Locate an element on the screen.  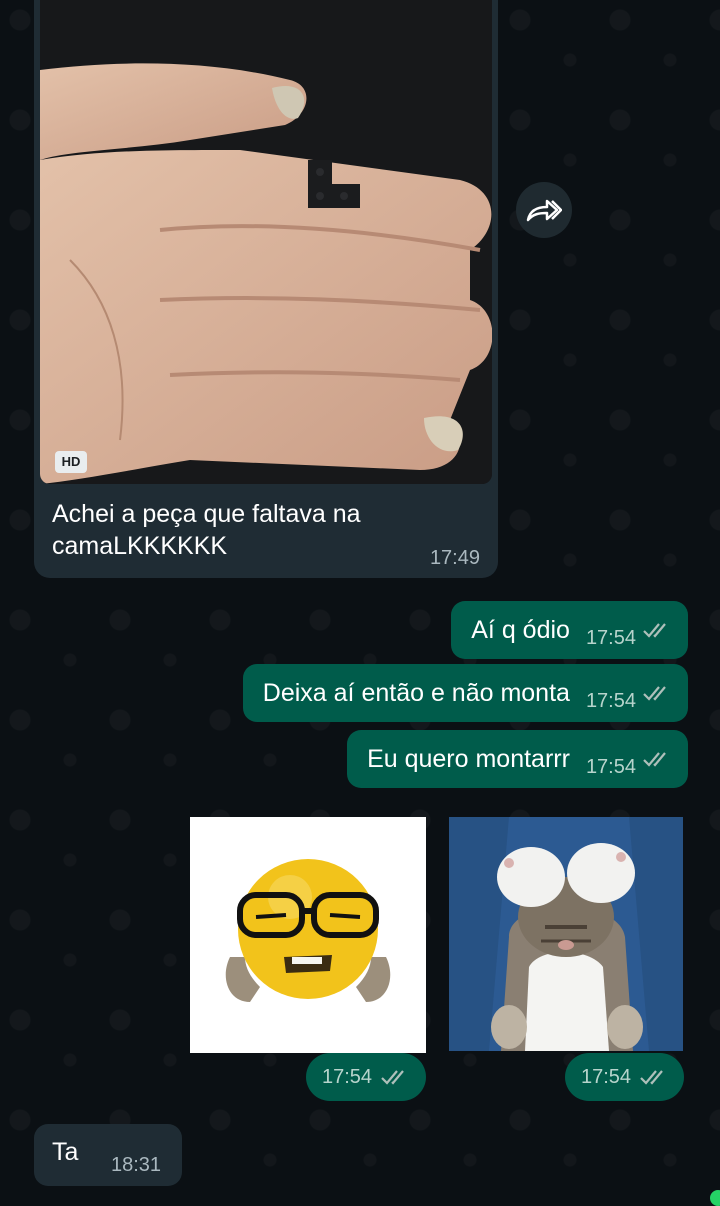
incoming-message: Ta 18:31 is located at coordinates (108, 1155).